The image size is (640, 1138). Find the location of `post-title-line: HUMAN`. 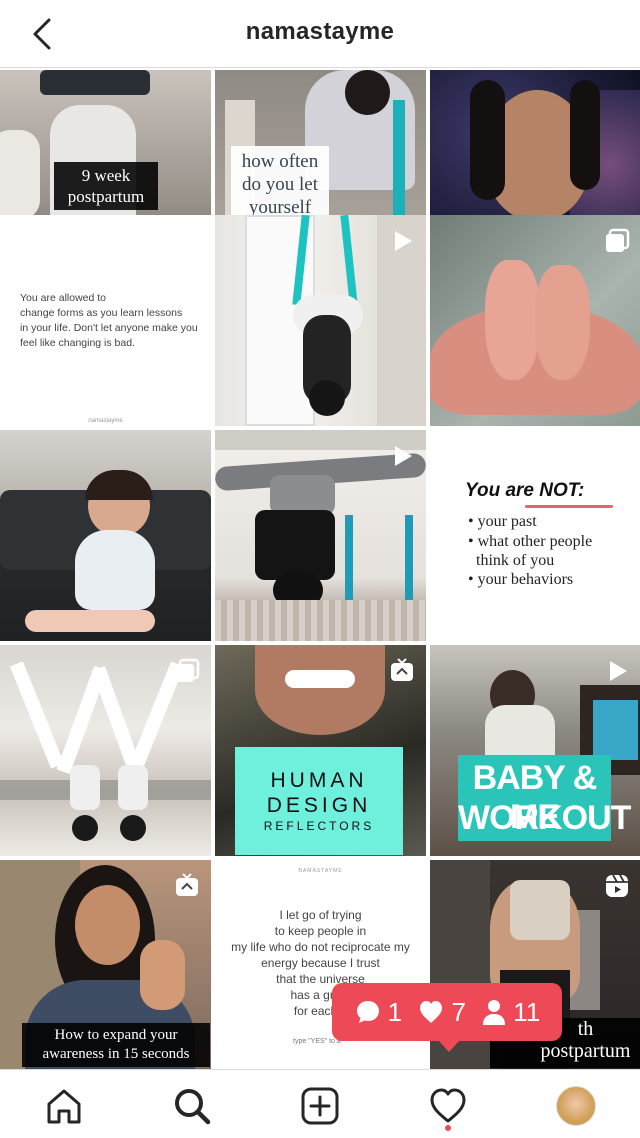

post-title-line: HUMAN is located at coordinates (319, 780).